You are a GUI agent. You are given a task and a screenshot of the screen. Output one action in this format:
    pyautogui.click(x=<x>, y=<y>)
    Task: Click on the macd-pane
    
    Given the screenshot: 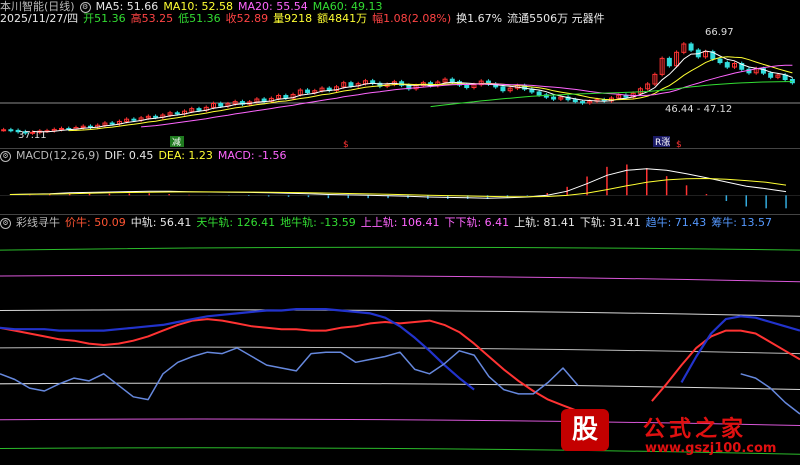 What is the action you would take?
    pyautogui.click(x=400, y=186)
    